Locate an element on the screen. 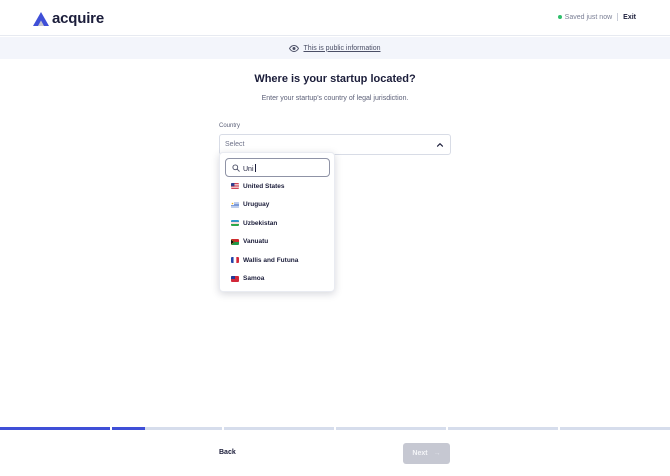  save-status: Saved just now Exit is located at coordinates (596, 17).